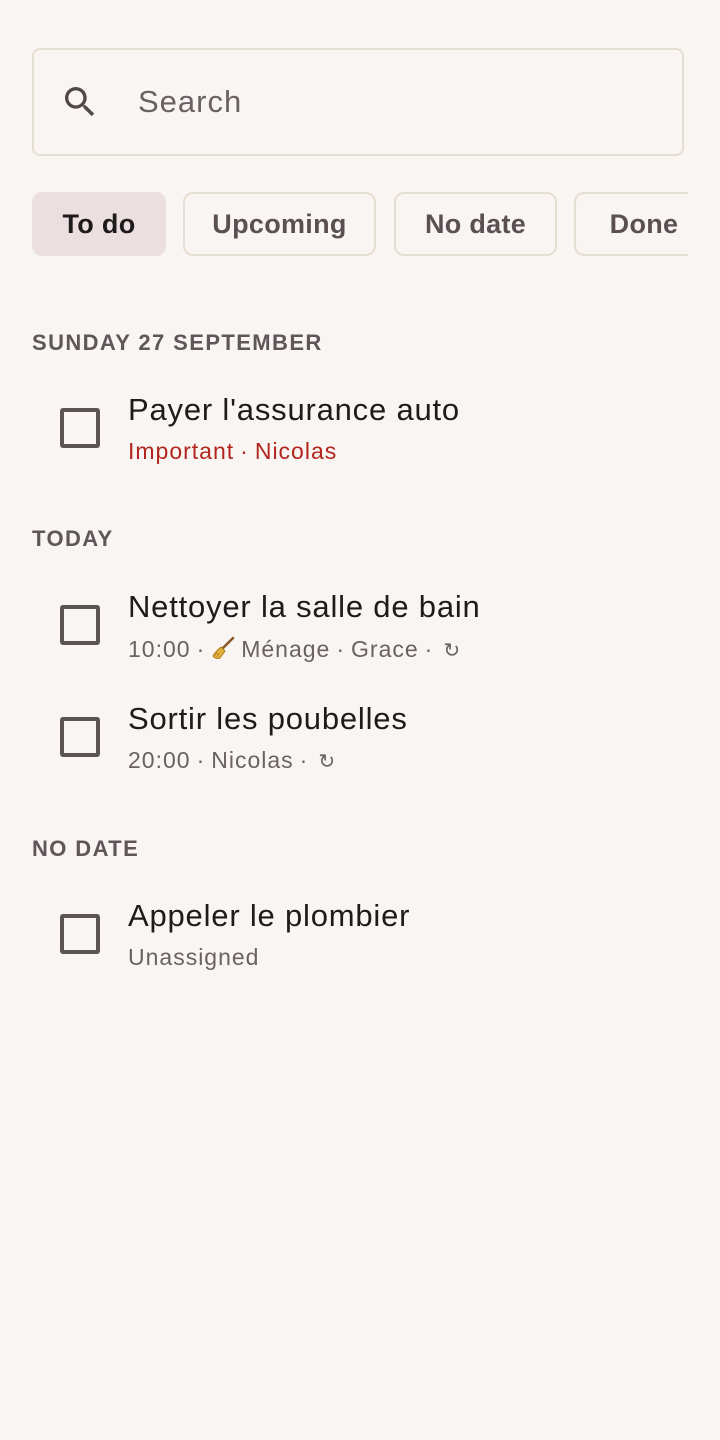 This screenshot has width=720, height=1440. I want to click on assignee-label: Unassigned, so click(194, 957).